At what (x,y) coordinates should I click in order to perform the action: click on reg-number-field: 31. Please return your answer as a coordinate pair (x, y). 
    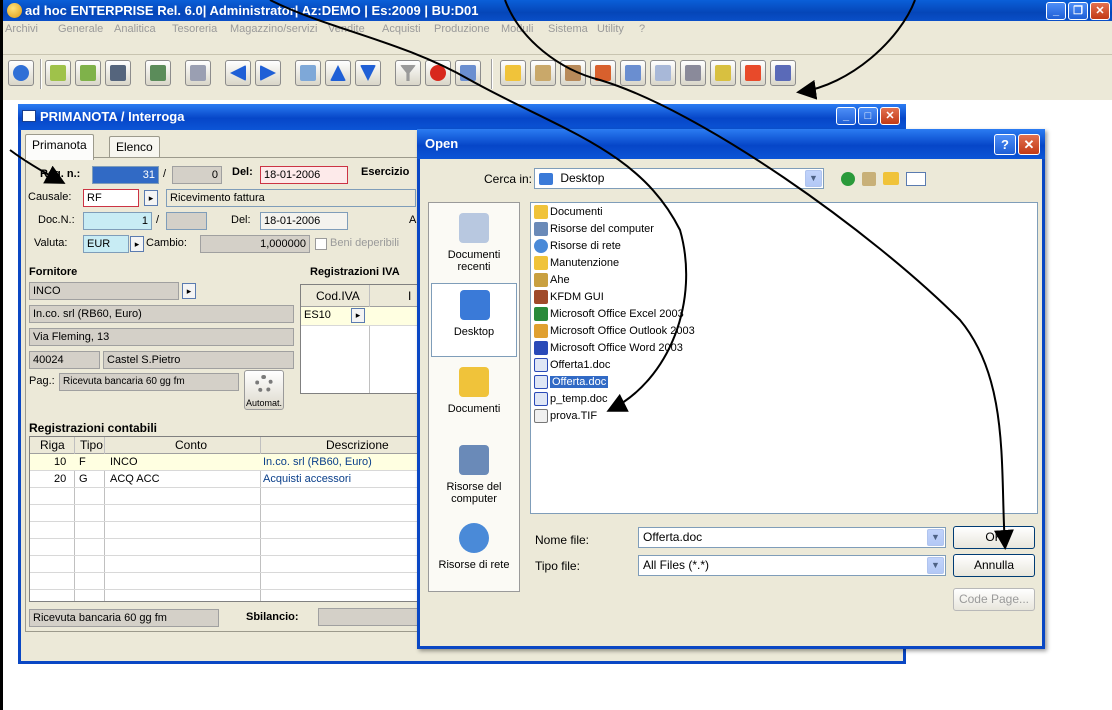
    Looking at the image, I should click on (125, 175).